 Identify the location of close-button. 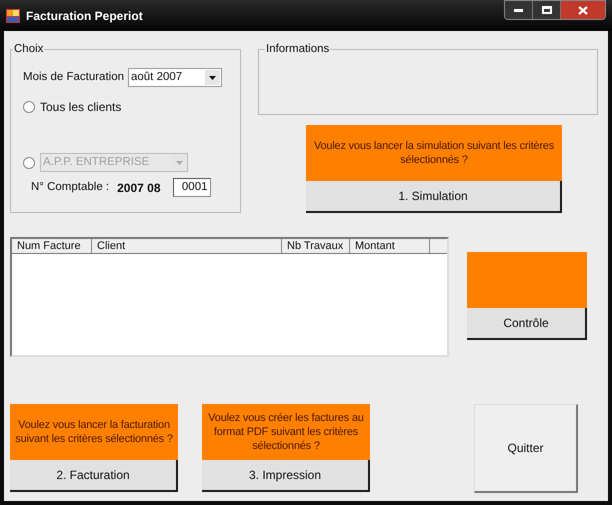
(583, 10).